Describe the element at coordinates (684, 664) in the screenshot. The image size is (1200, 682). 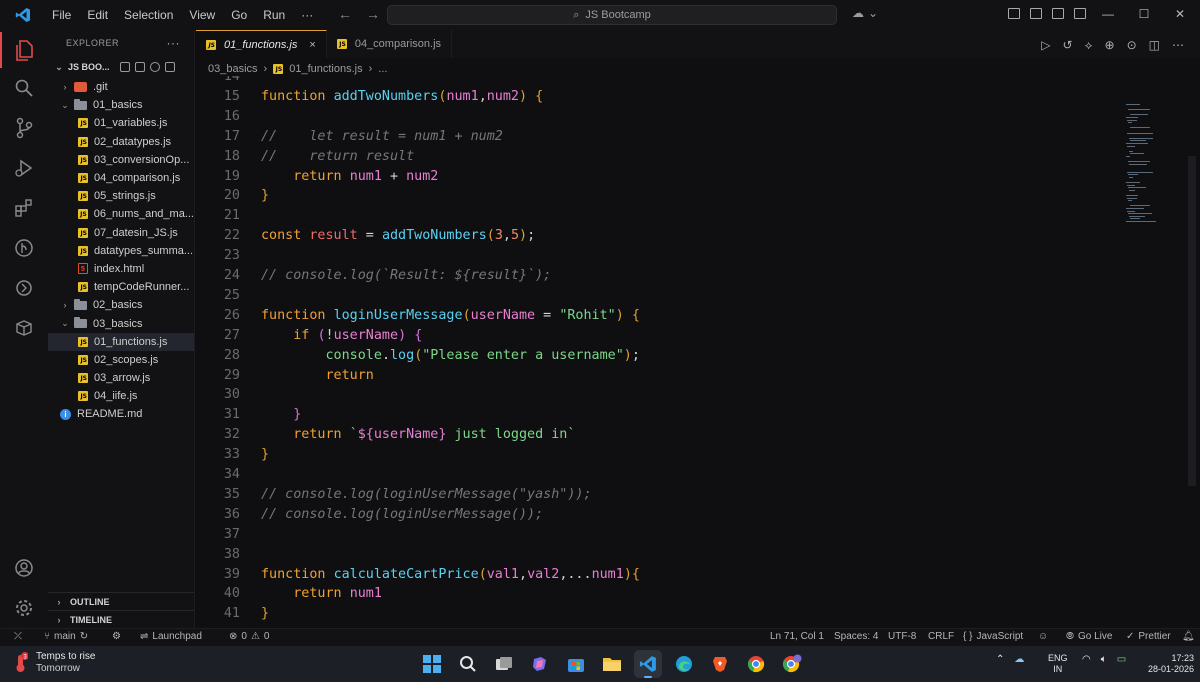
I see `edge-browser-icon` at that location.